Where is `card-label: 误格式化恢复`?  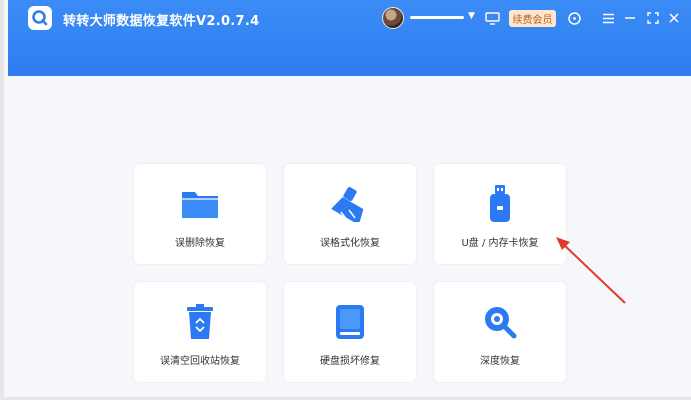
card-label: 误格式化恢复 is located at coordinates (350, 243).